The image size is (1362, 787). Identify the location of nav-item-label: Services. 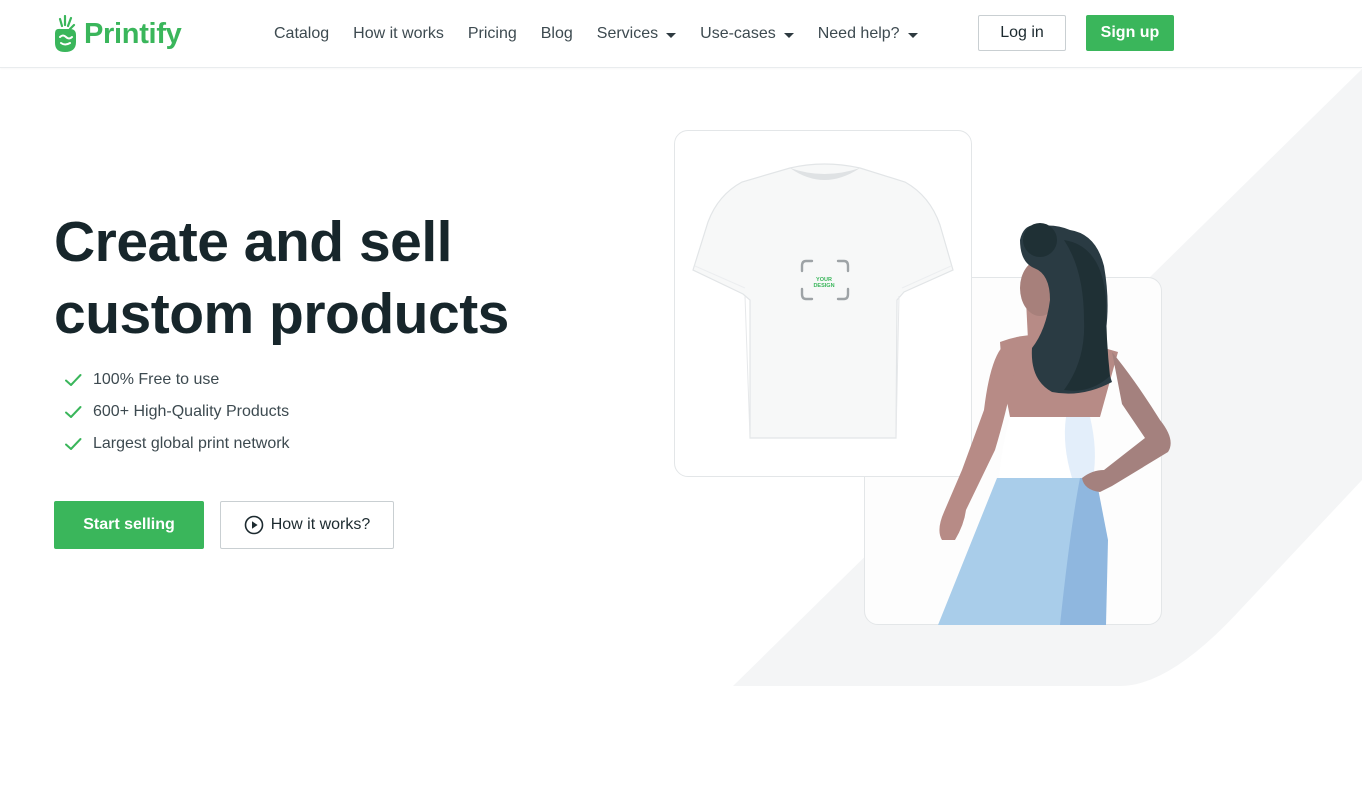
(627, 33).